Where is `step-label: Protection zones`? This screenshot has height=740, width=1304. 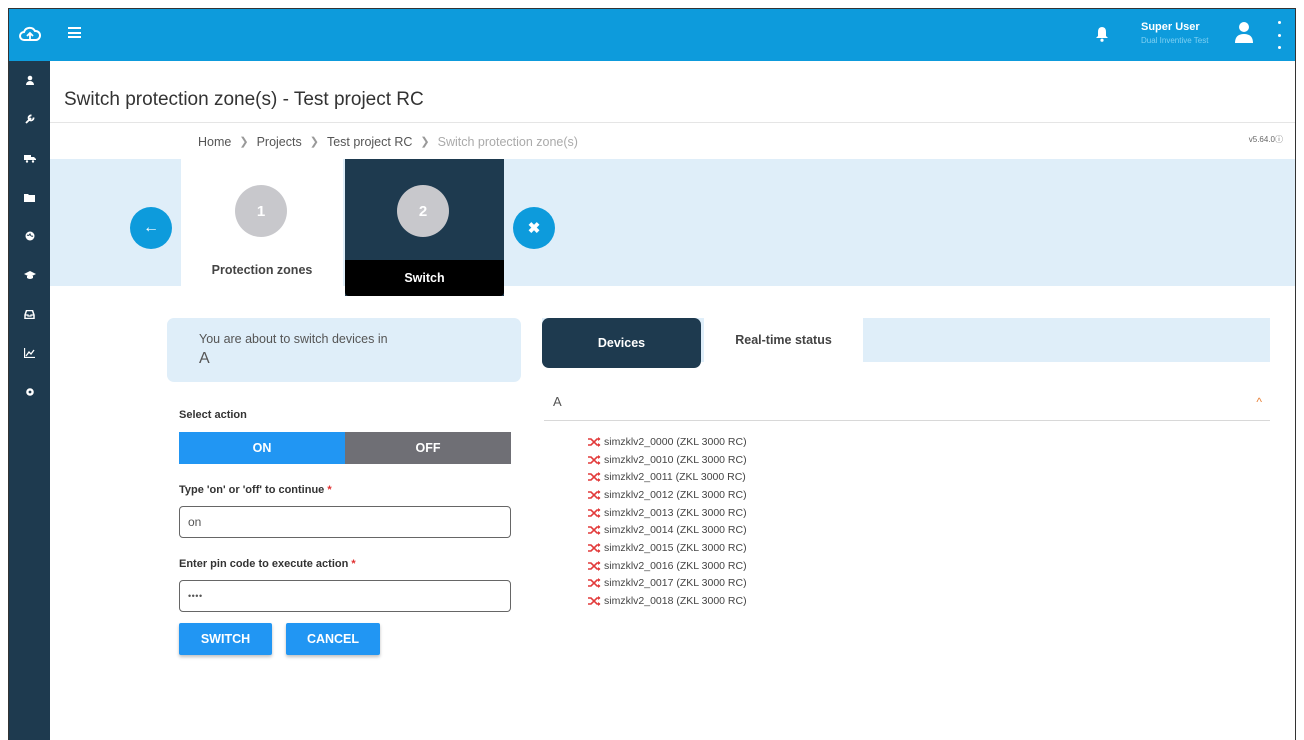 step-label: Protection zones is located at coordinates (262, 270).